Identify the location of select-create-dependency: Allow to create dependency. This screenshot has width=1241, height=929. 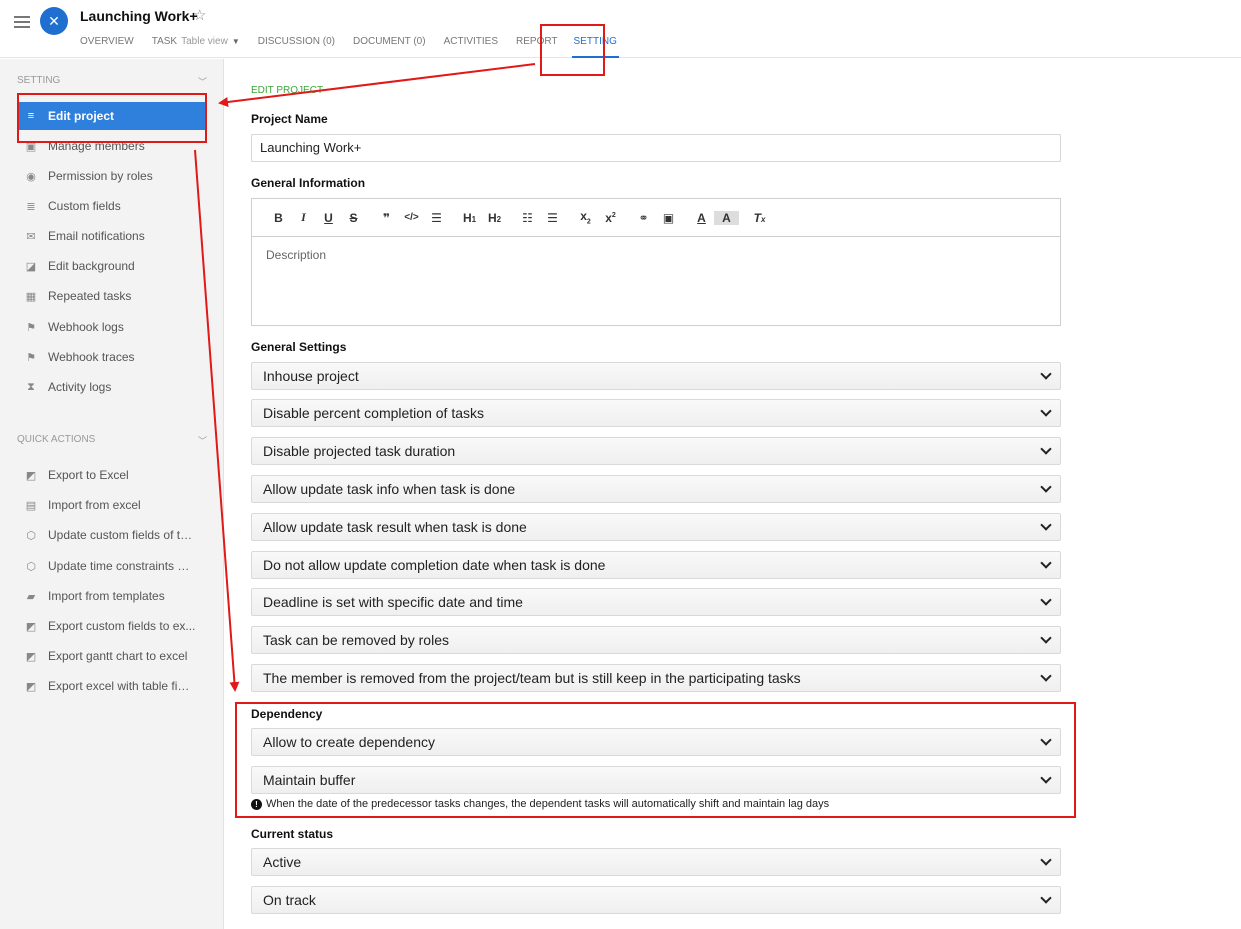
(656, 742).